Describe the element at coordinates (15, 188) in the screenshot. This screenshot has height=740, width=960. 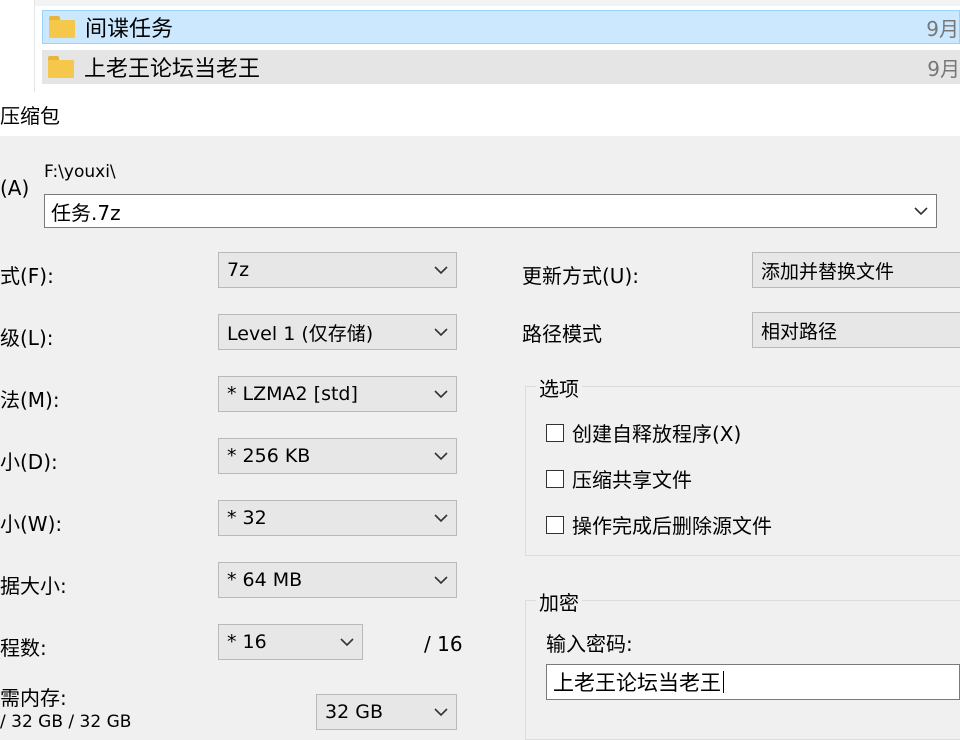
I see `archive-label: (A)` at that location.